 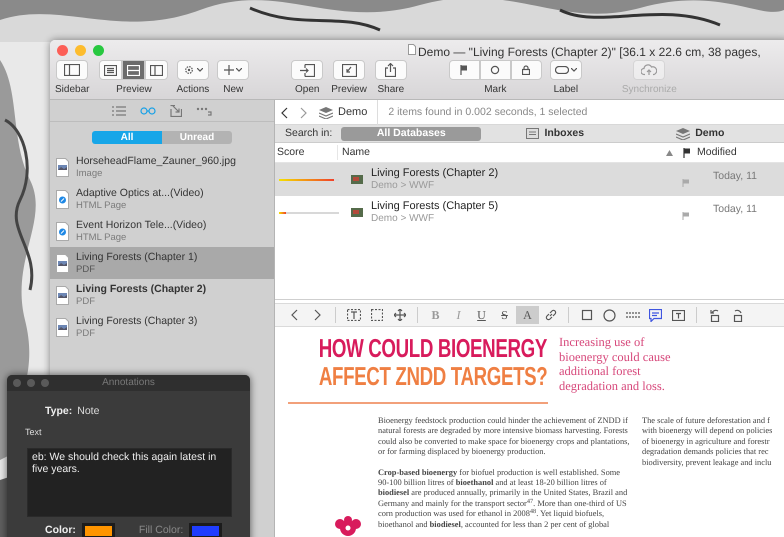 What do you see at coordinates (128, 382) in the screenshot?
I see `panel-title: Annotations` at bounding box center [128, 382].